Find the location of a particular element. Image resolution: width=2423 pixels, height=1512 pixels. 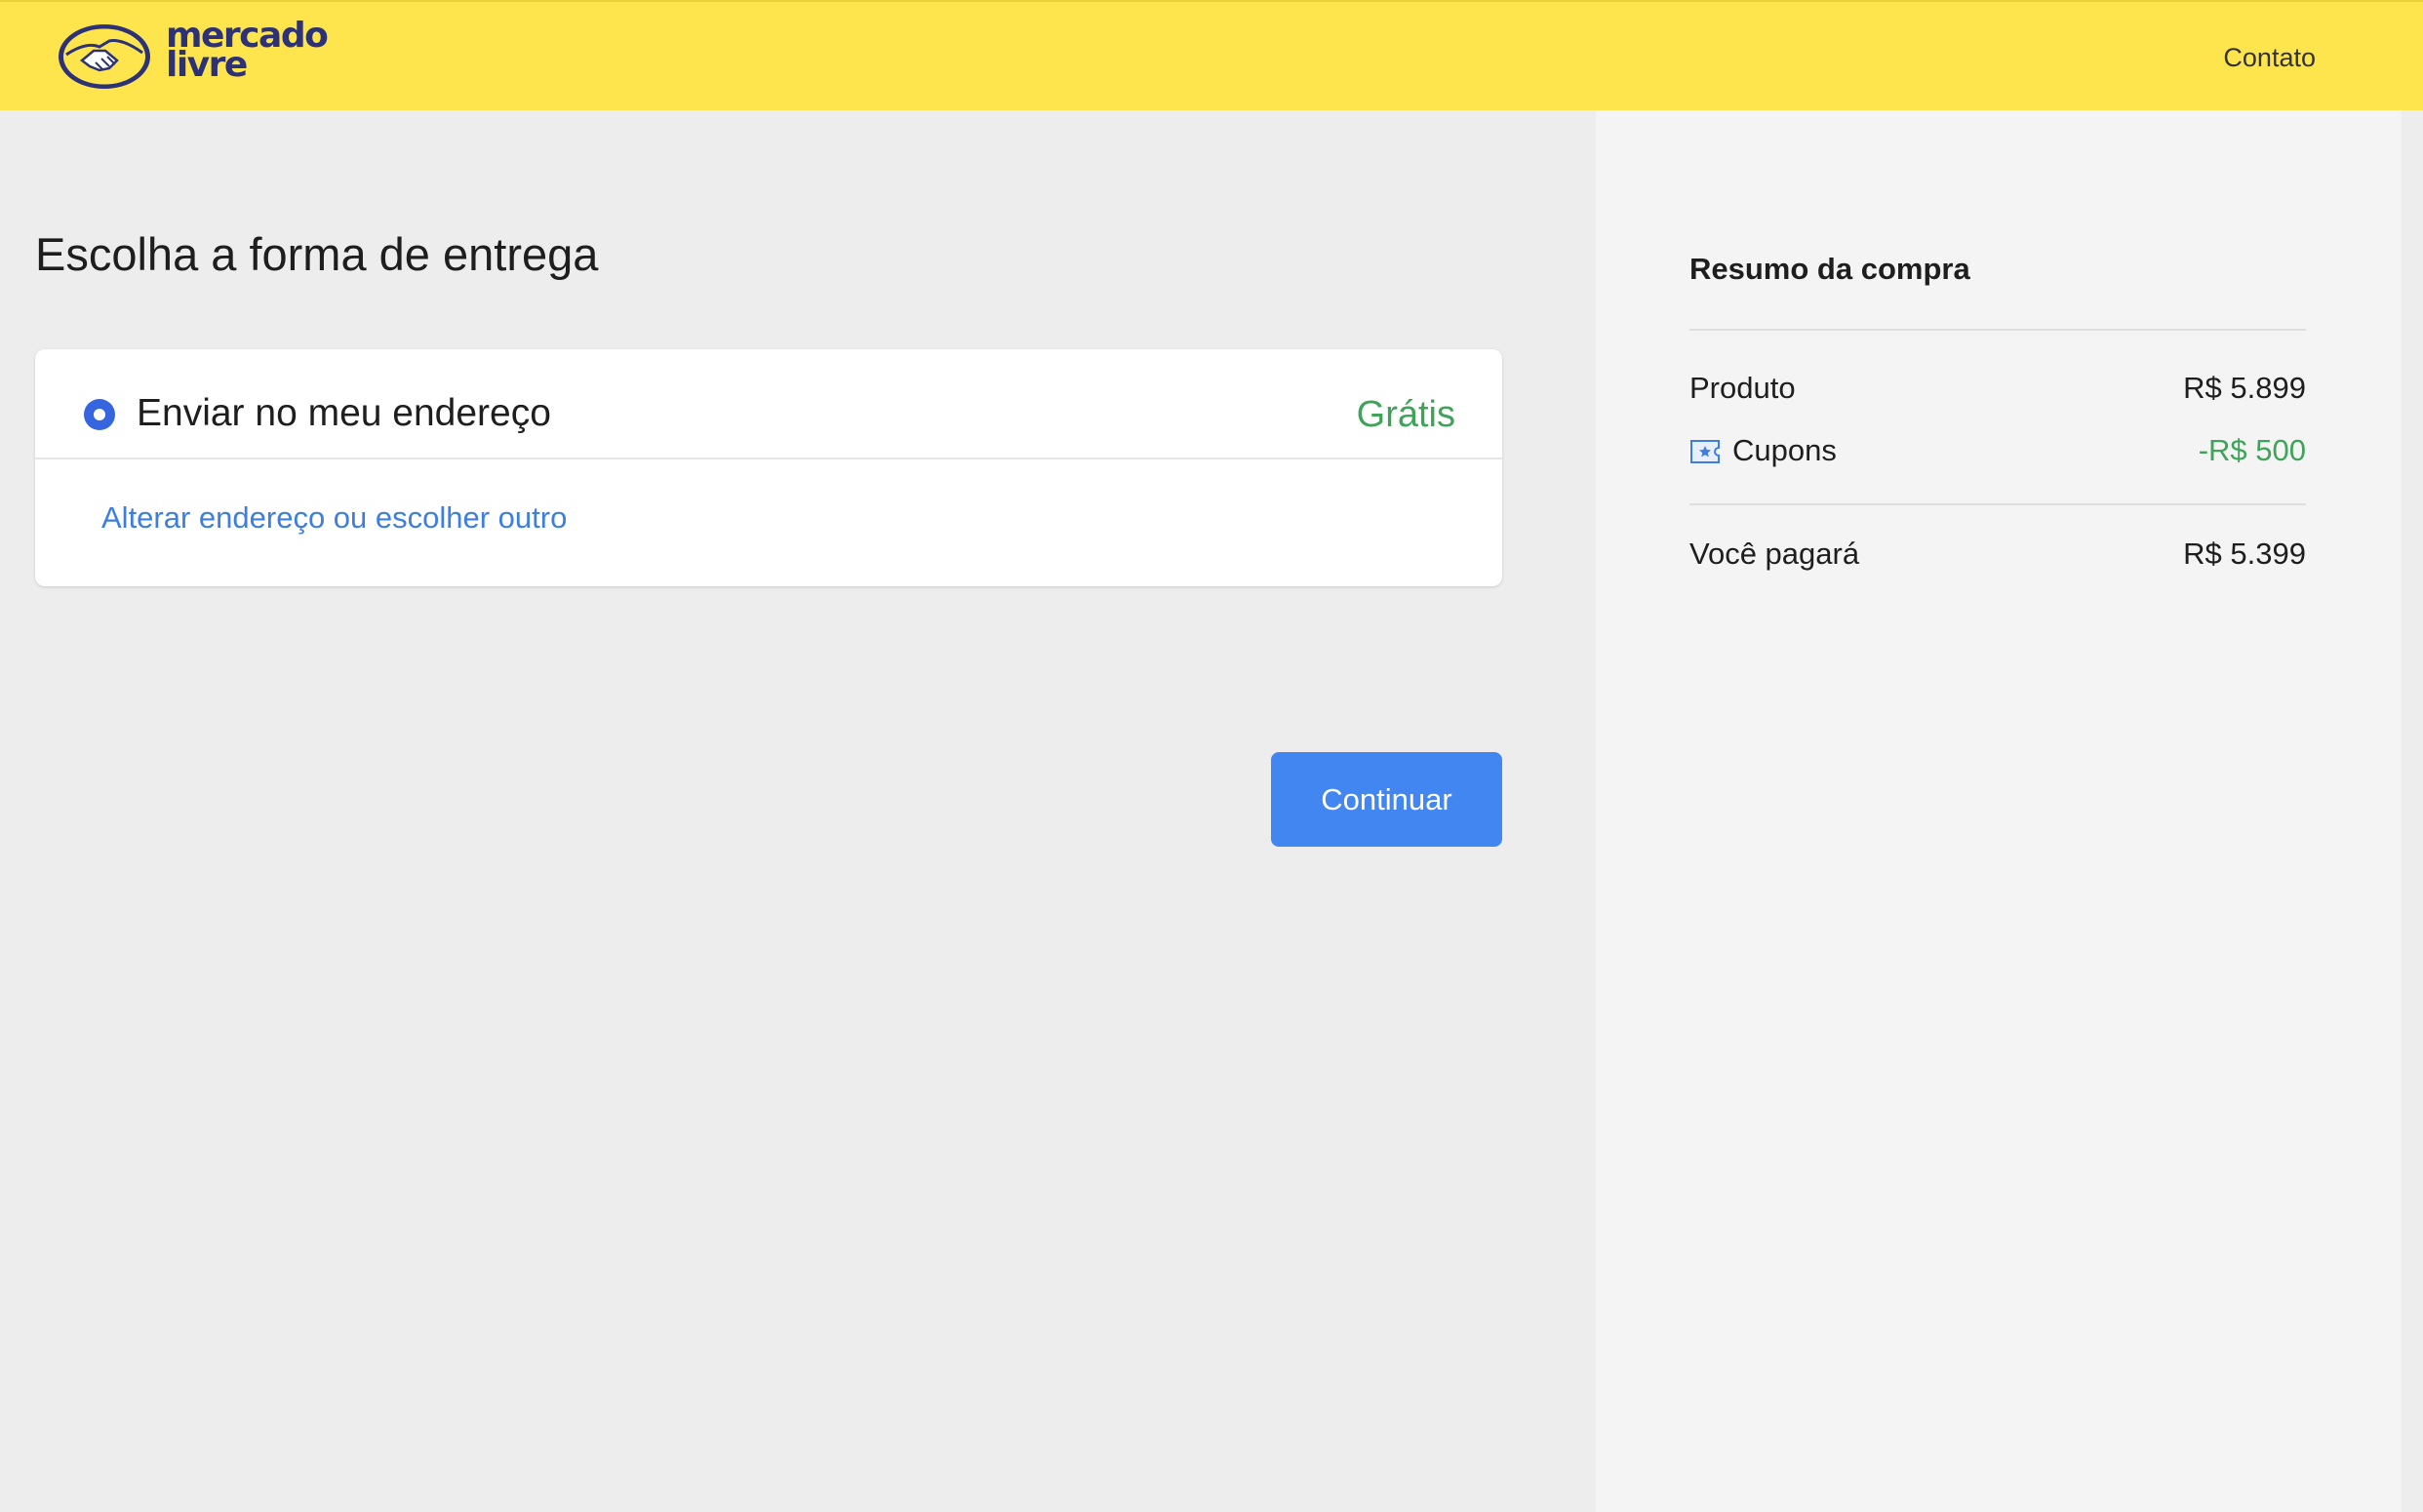

card-divider is located at coordinates (768, 458).